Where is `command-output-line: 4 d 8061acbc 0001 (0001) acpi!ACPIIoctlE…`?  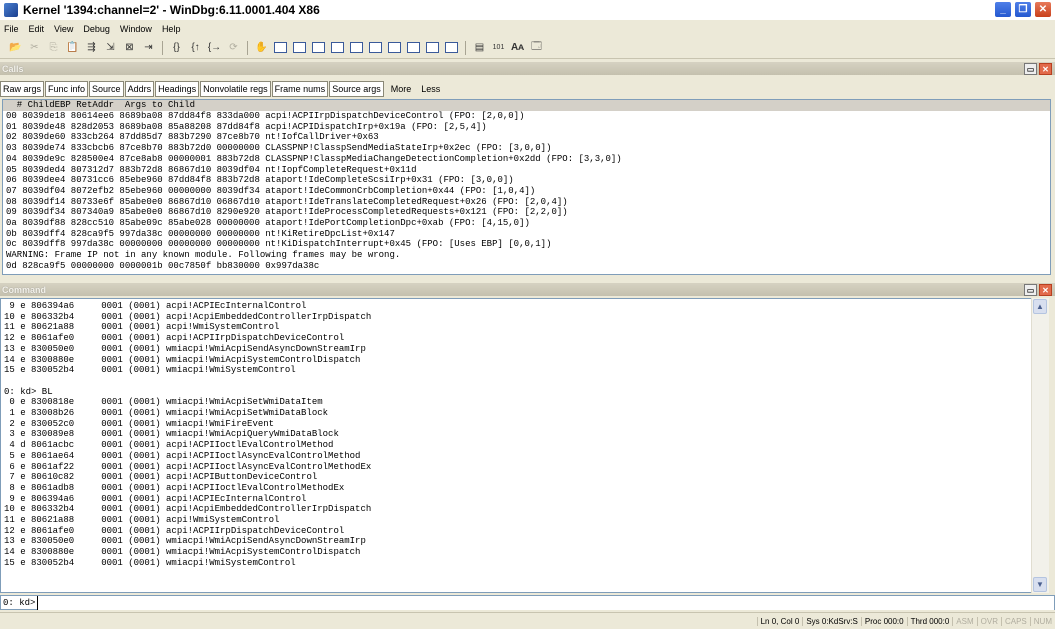 command-output-line: 4 d 8061acbc 0001 (0001) acpi!ACPIIoctlE… is located at coordinates (169, 445).